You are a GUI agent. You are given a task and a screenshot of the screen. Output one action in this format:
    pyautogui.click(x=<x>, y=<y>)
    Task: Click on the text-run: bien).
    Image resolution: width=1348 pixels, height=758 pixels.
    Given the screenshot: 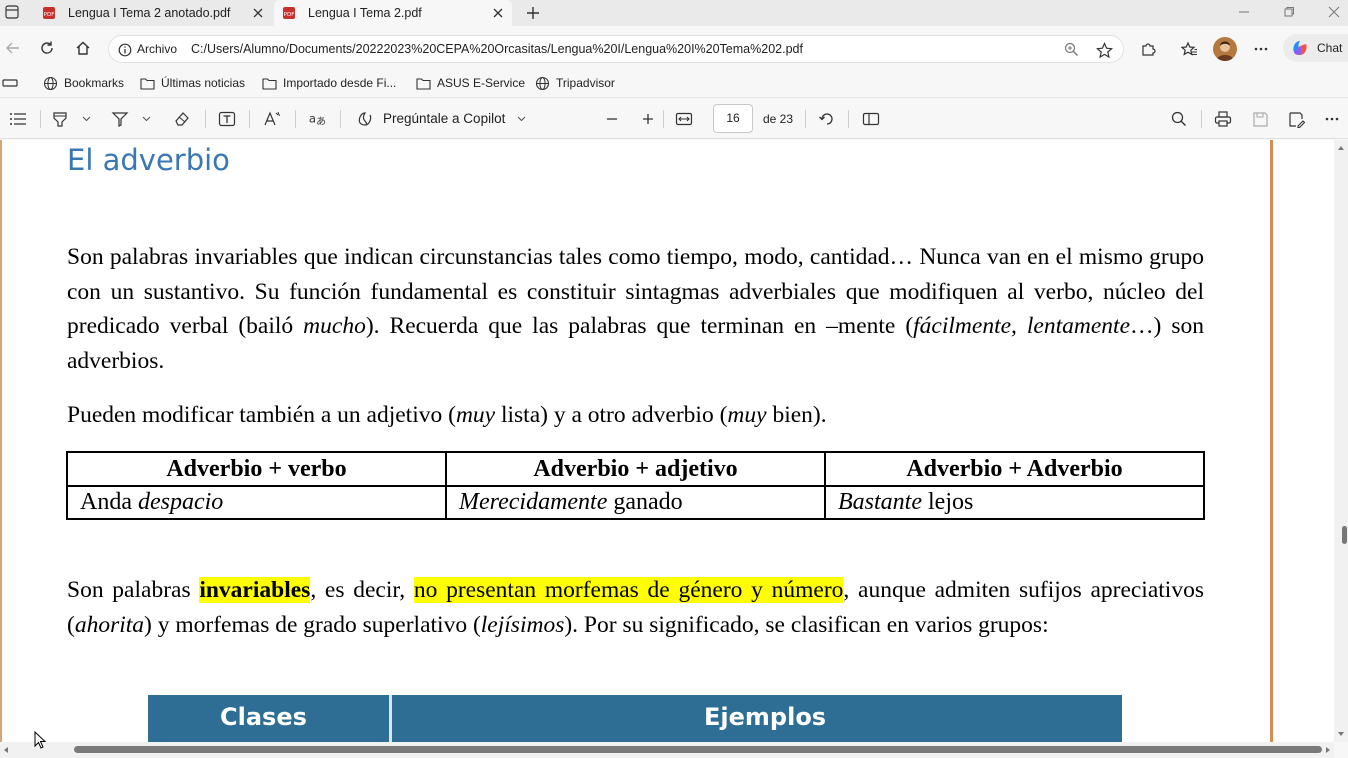 What is the action you would take?
    pyautogui.click(x=796, y=415)
    